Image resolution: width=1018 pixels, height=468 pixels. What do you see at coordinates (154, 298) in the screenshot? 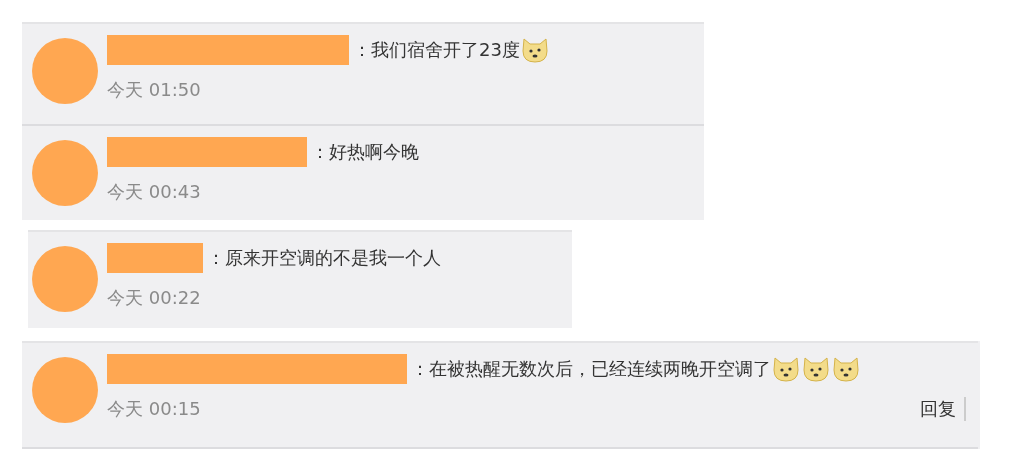
I see `comment-time: 今天 00:22` at bounding box center [154, 298].